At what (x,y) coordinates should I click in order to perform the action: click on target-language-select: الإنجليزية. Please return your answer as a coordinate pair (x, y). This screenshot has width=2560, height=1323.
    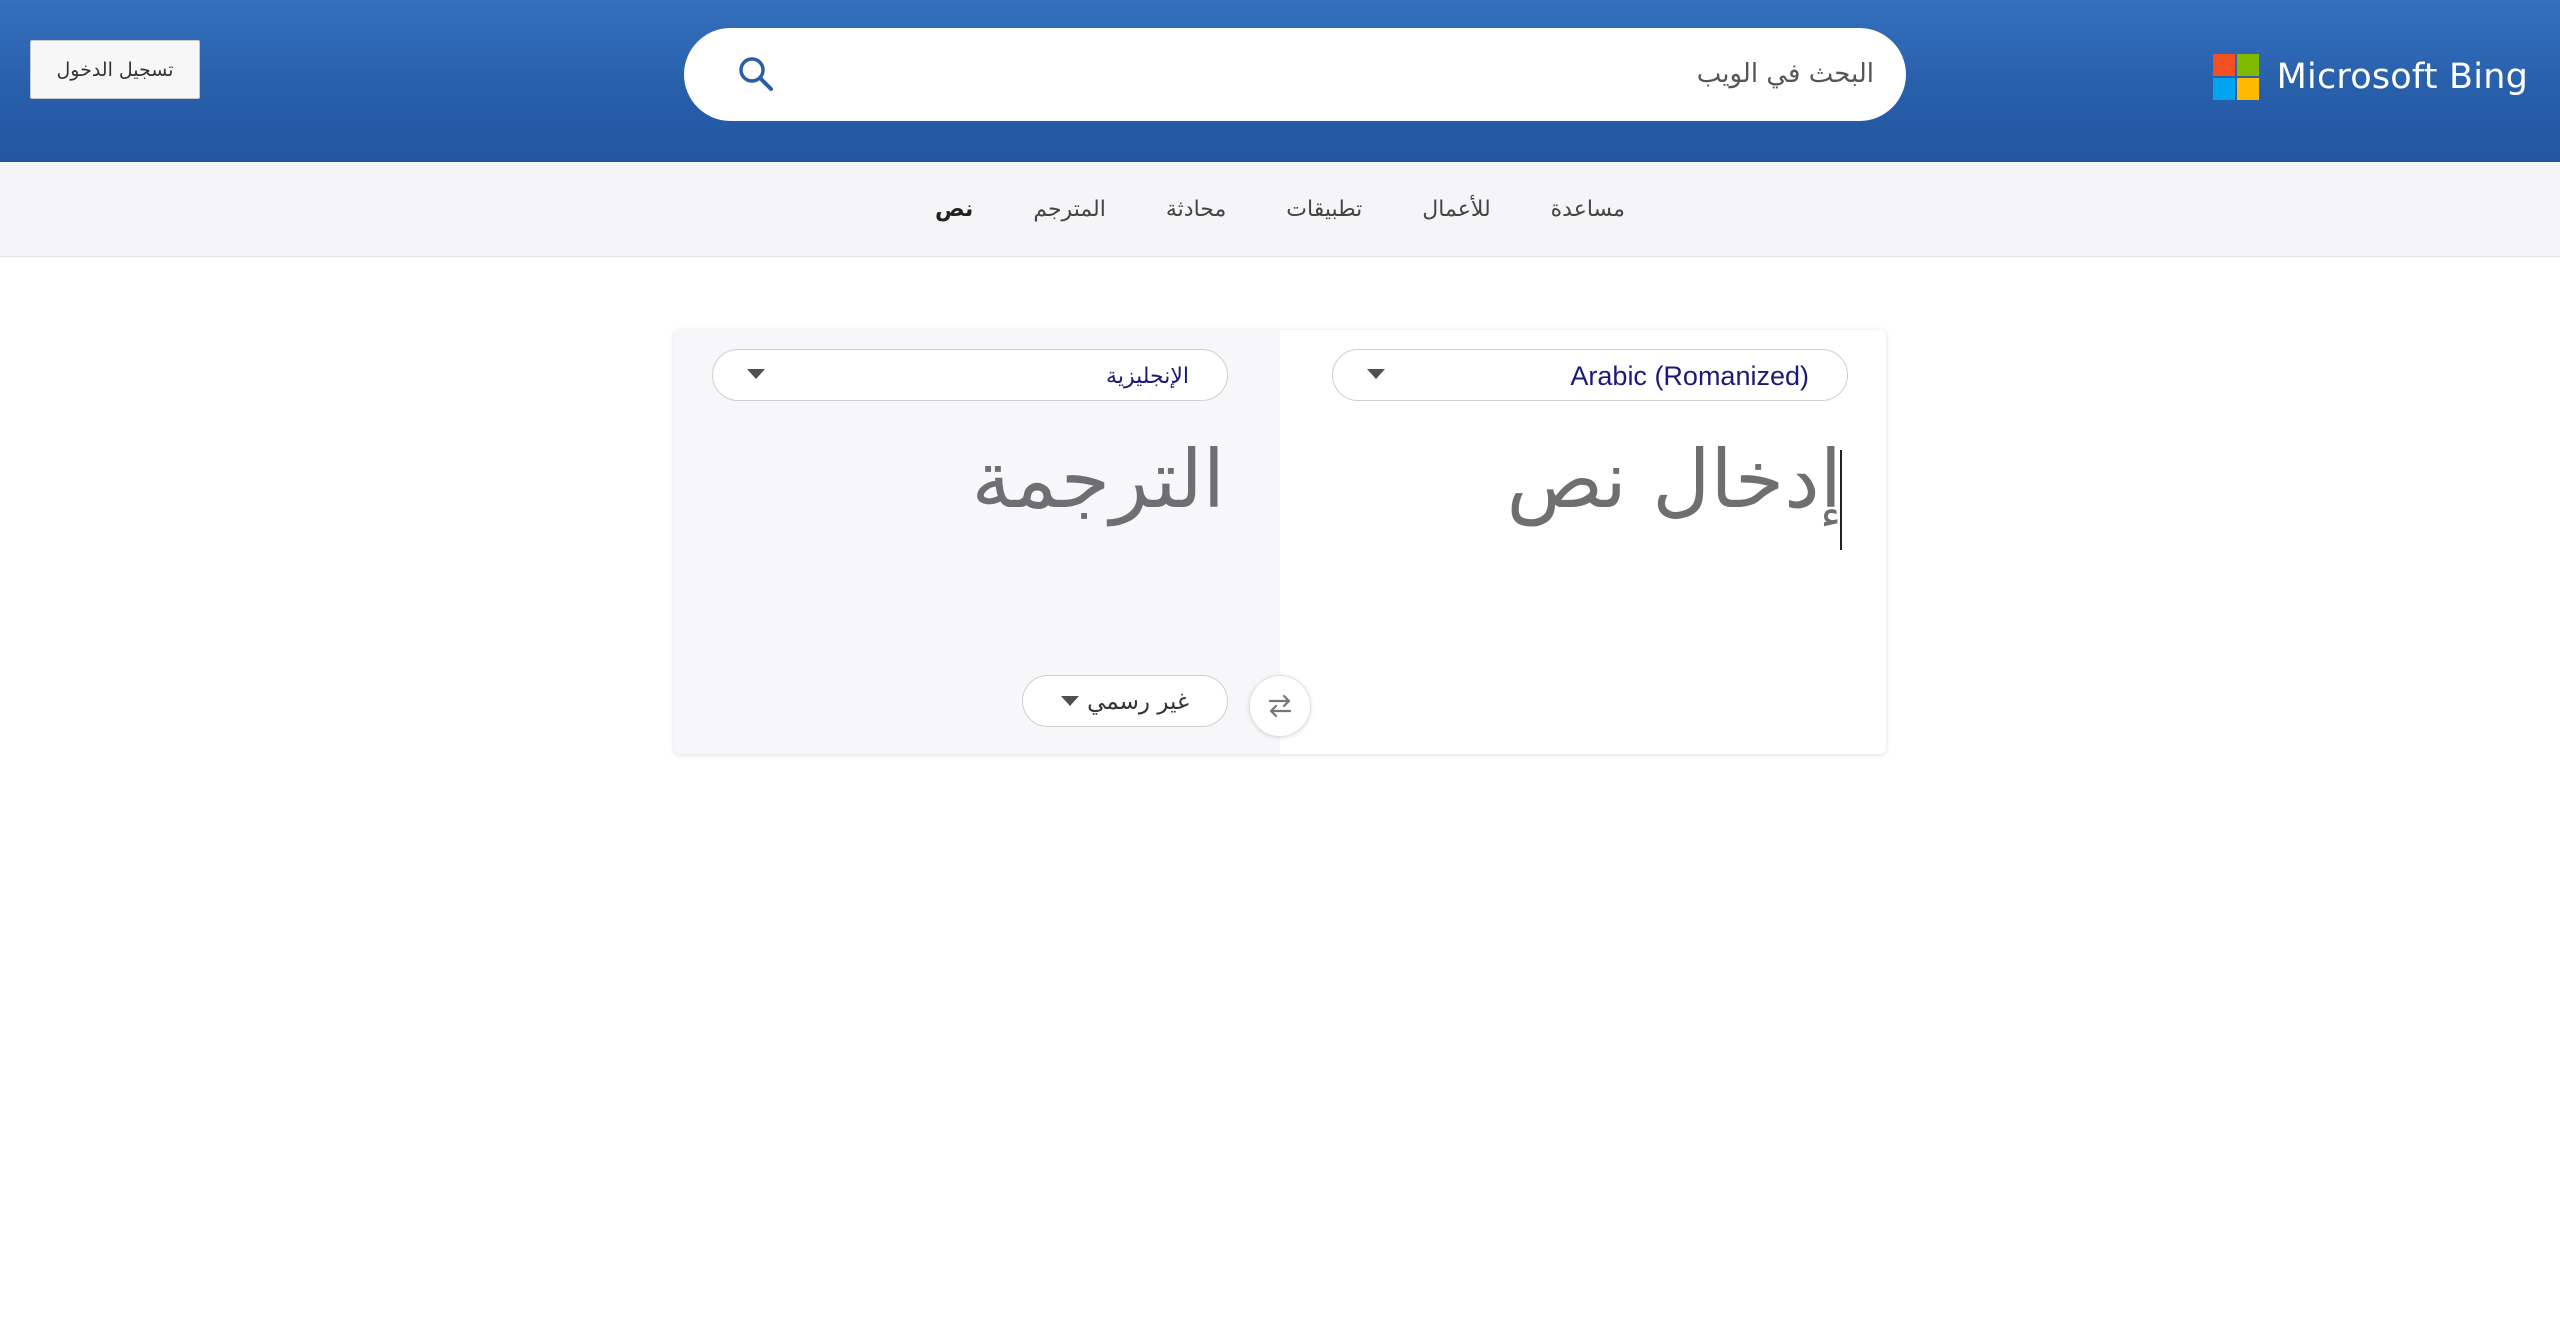
    Looking at the image, I should click on (970, 375).